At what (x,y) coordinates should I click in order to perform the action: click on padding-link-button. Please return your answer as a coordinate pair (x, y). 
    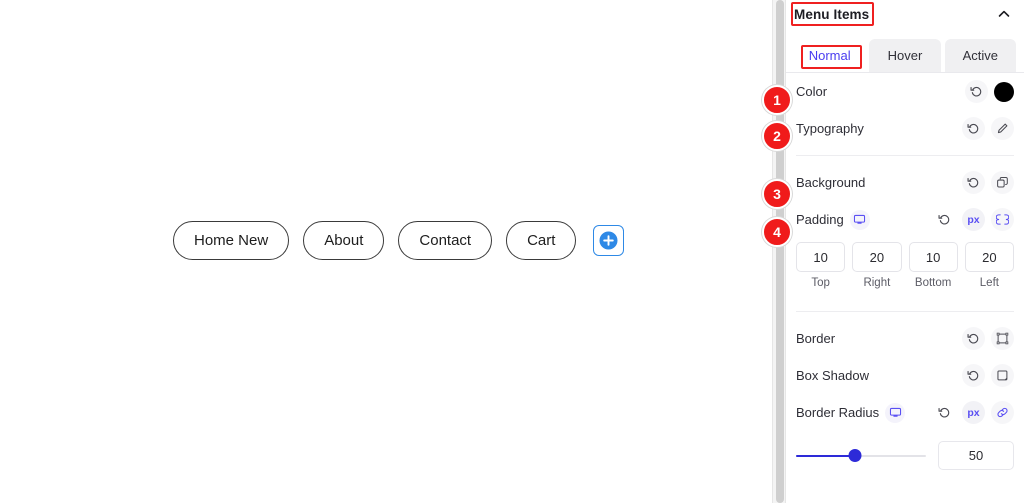
    Looking at the image, I should click on (1002, 219).